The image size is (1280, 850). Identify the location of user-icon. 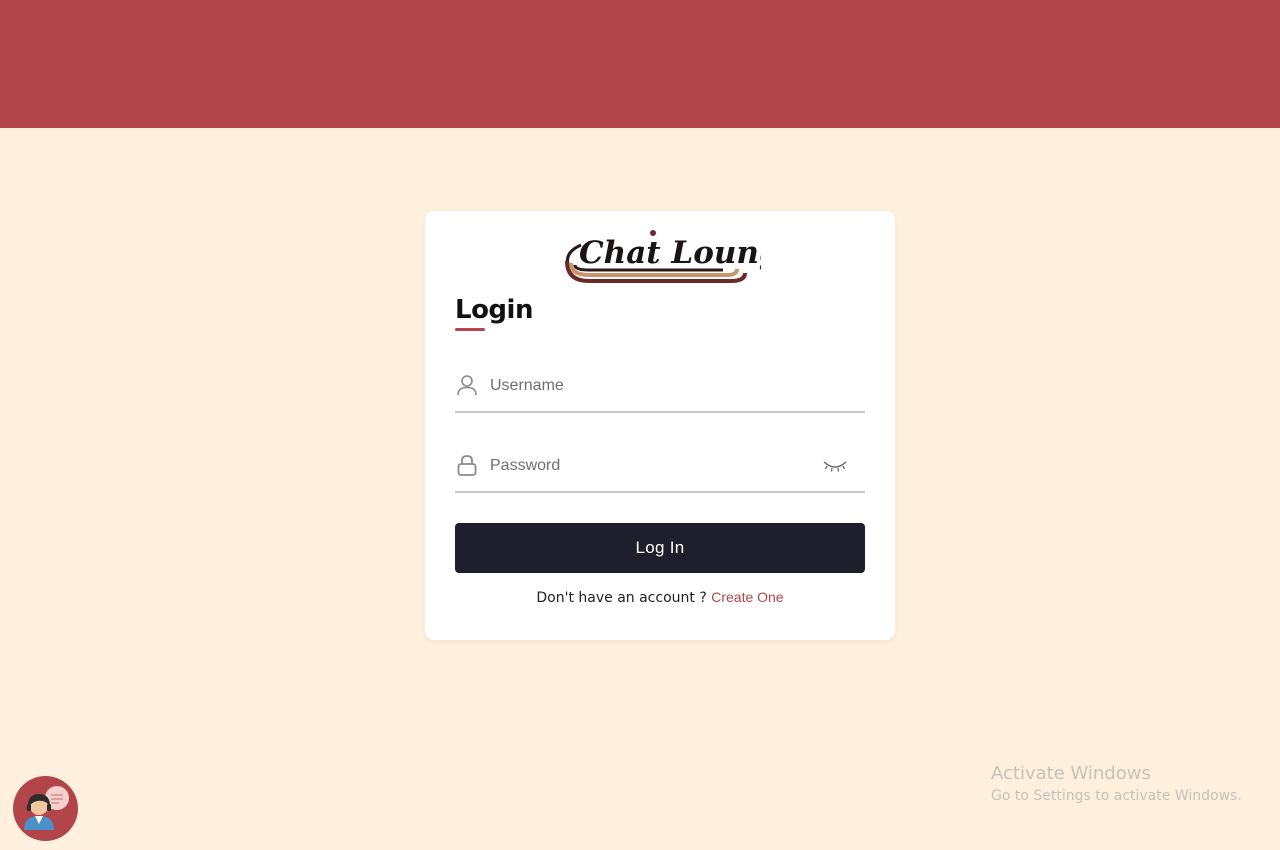
(467, 385).